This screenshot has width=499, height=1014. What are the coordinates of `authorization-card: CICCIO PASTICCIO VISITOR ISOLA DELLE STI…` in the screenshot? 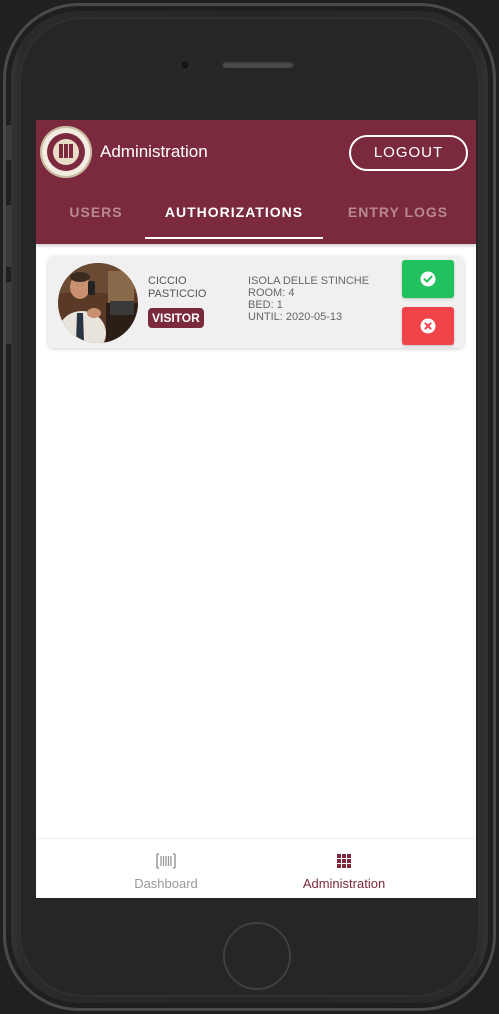 It's located at (256, 302).